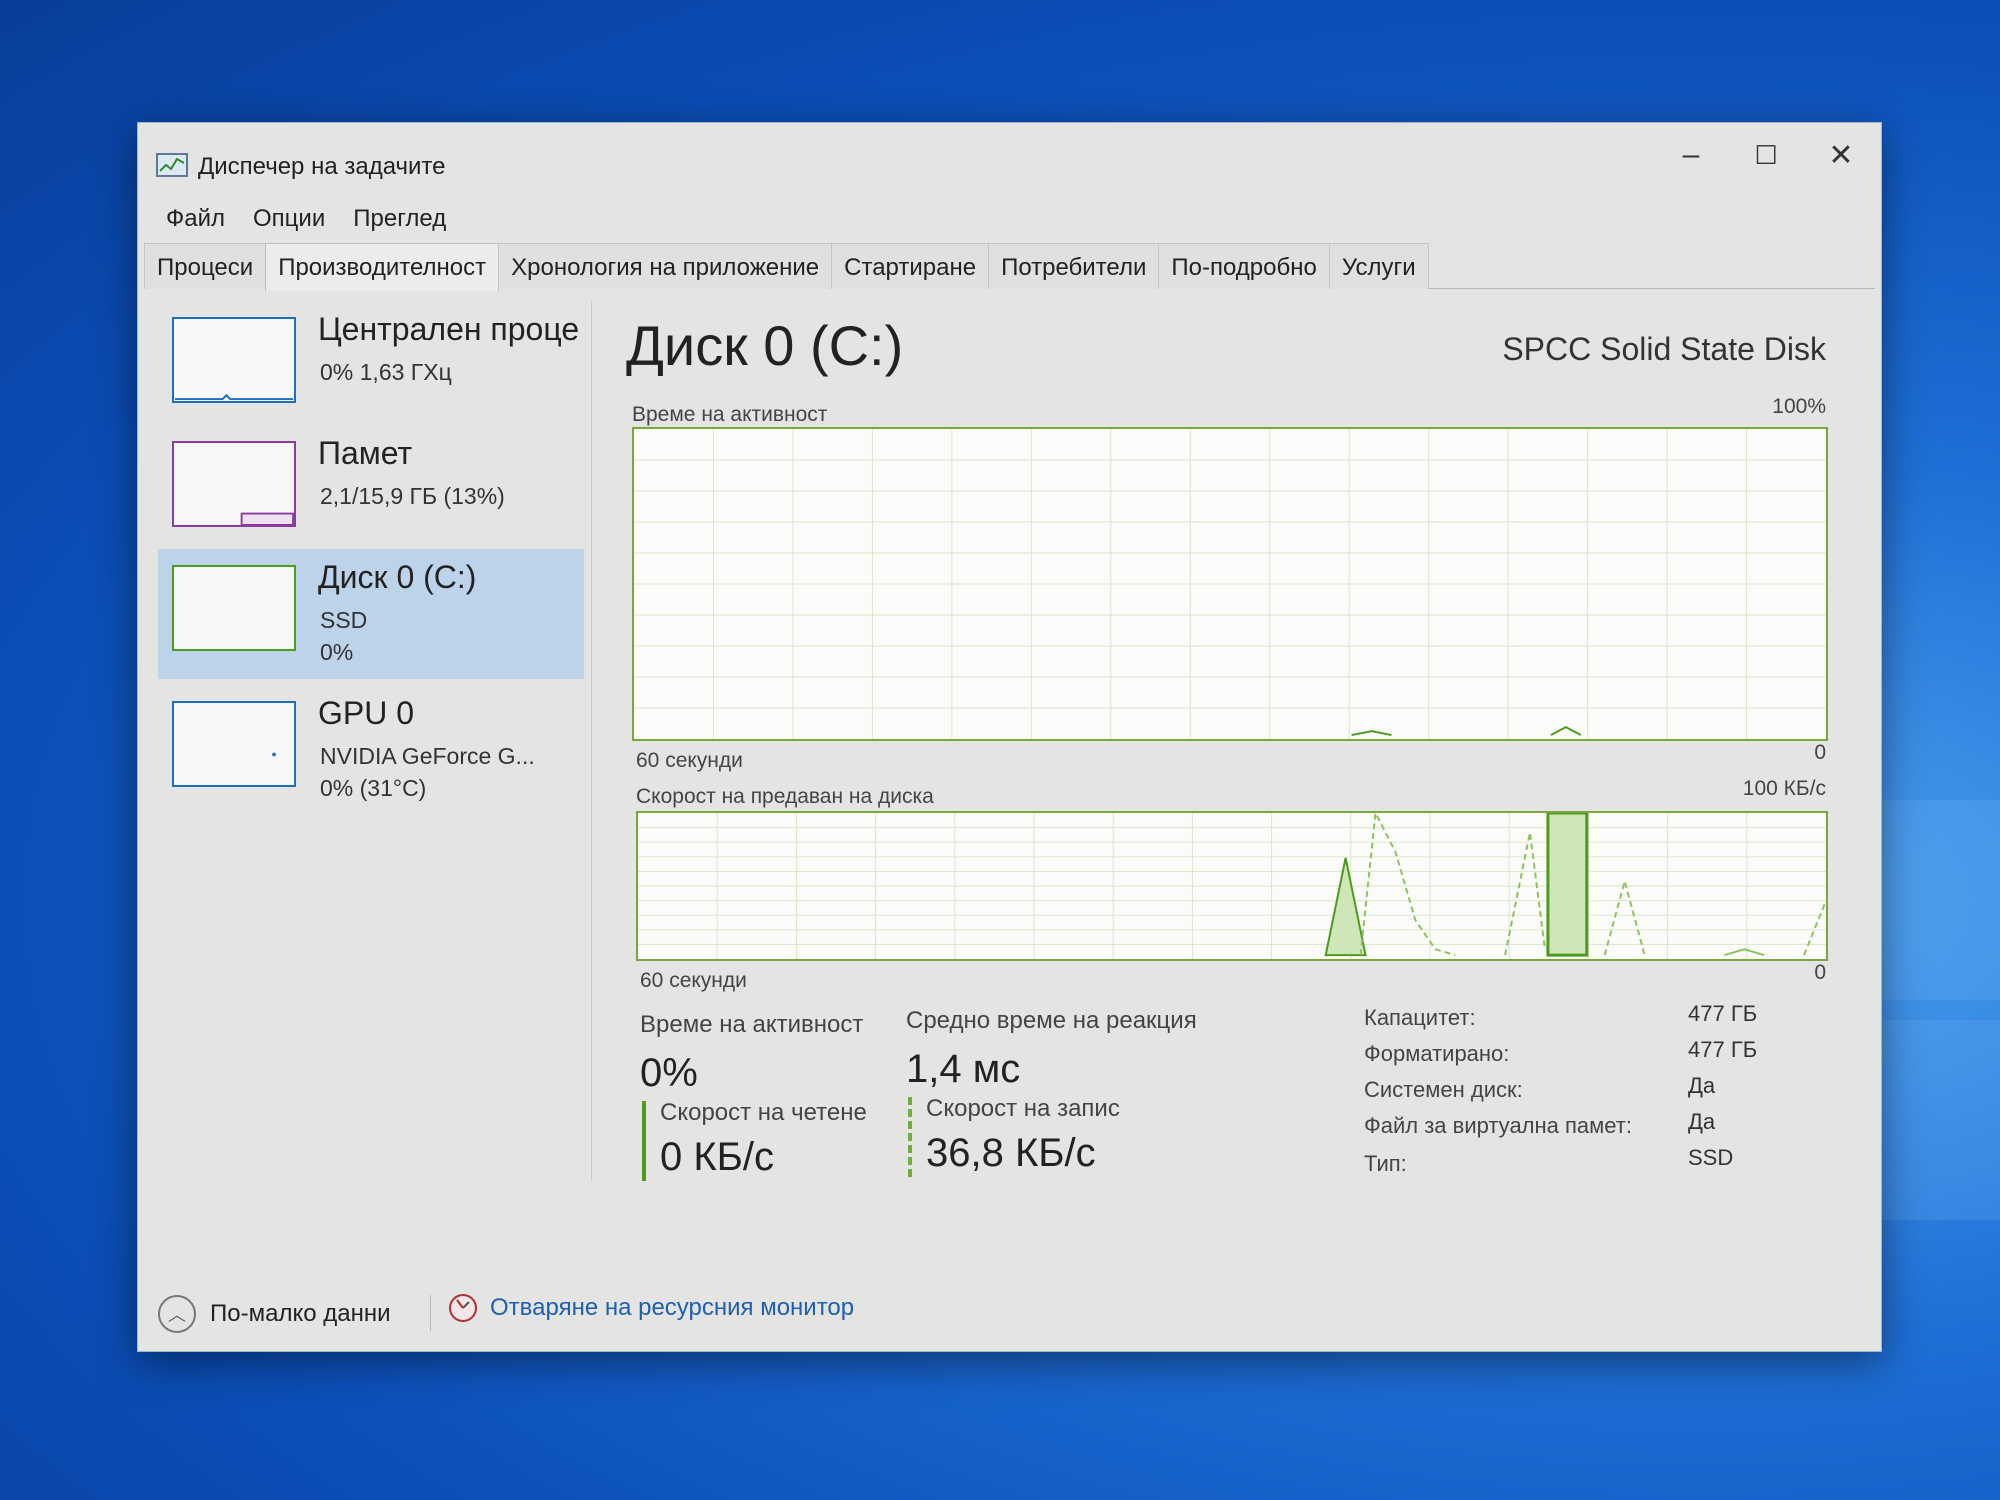 Image resolution: width=2000 pixels, height=1500 pixels. Describe the element at coordinates (412, 496) in the screenshot. I see `sidebar-item-detail: 2,1/15,9 ГБ (13%)` at that location.